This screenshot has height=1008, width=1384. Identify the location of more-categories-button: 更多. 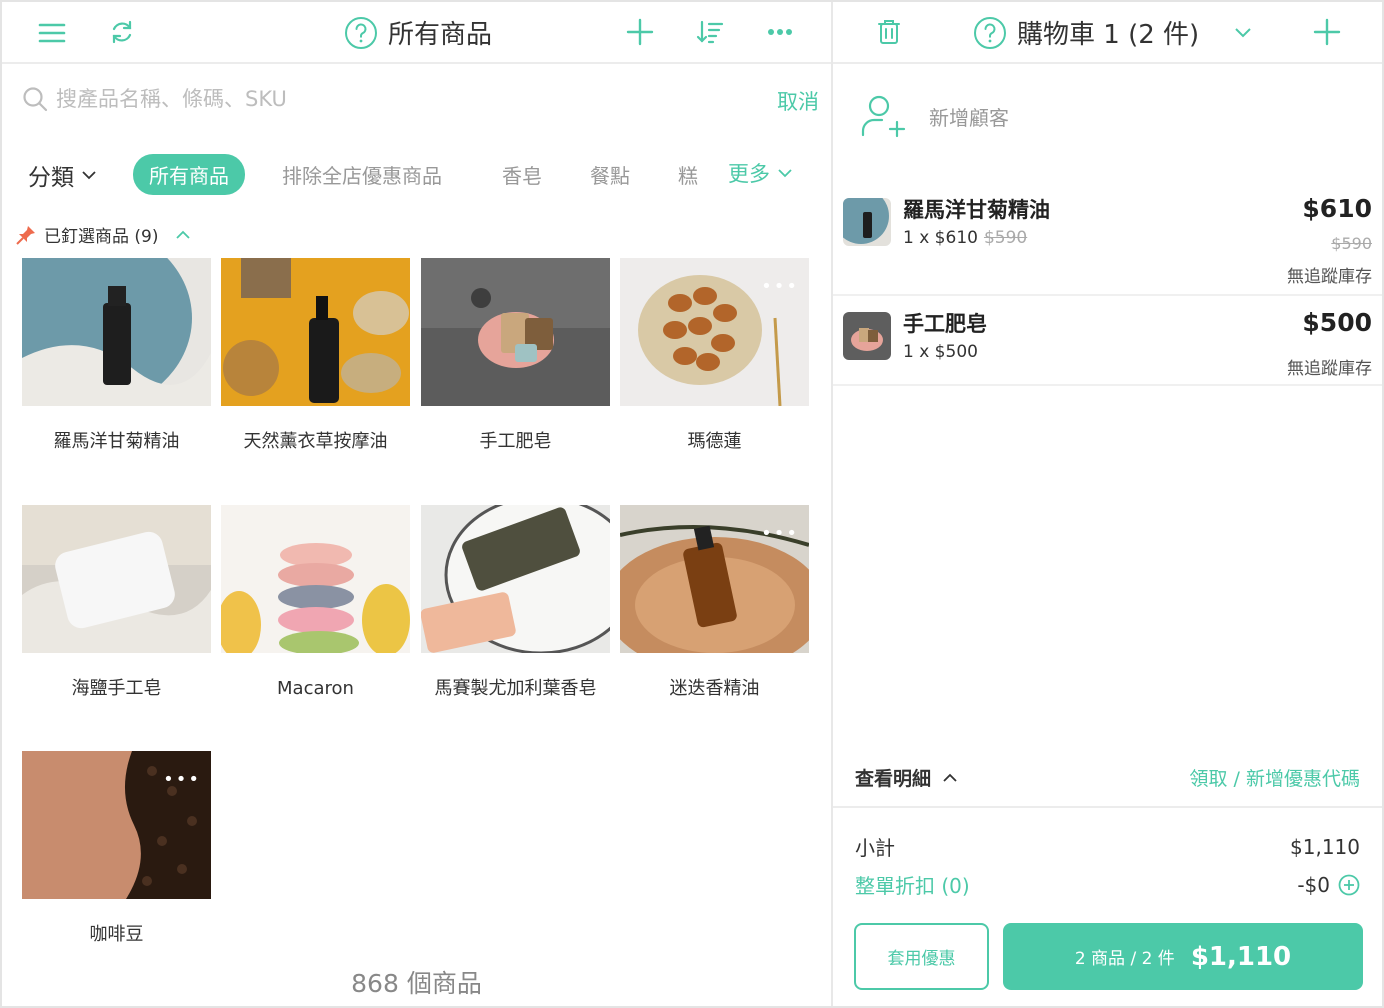
(757, 173).